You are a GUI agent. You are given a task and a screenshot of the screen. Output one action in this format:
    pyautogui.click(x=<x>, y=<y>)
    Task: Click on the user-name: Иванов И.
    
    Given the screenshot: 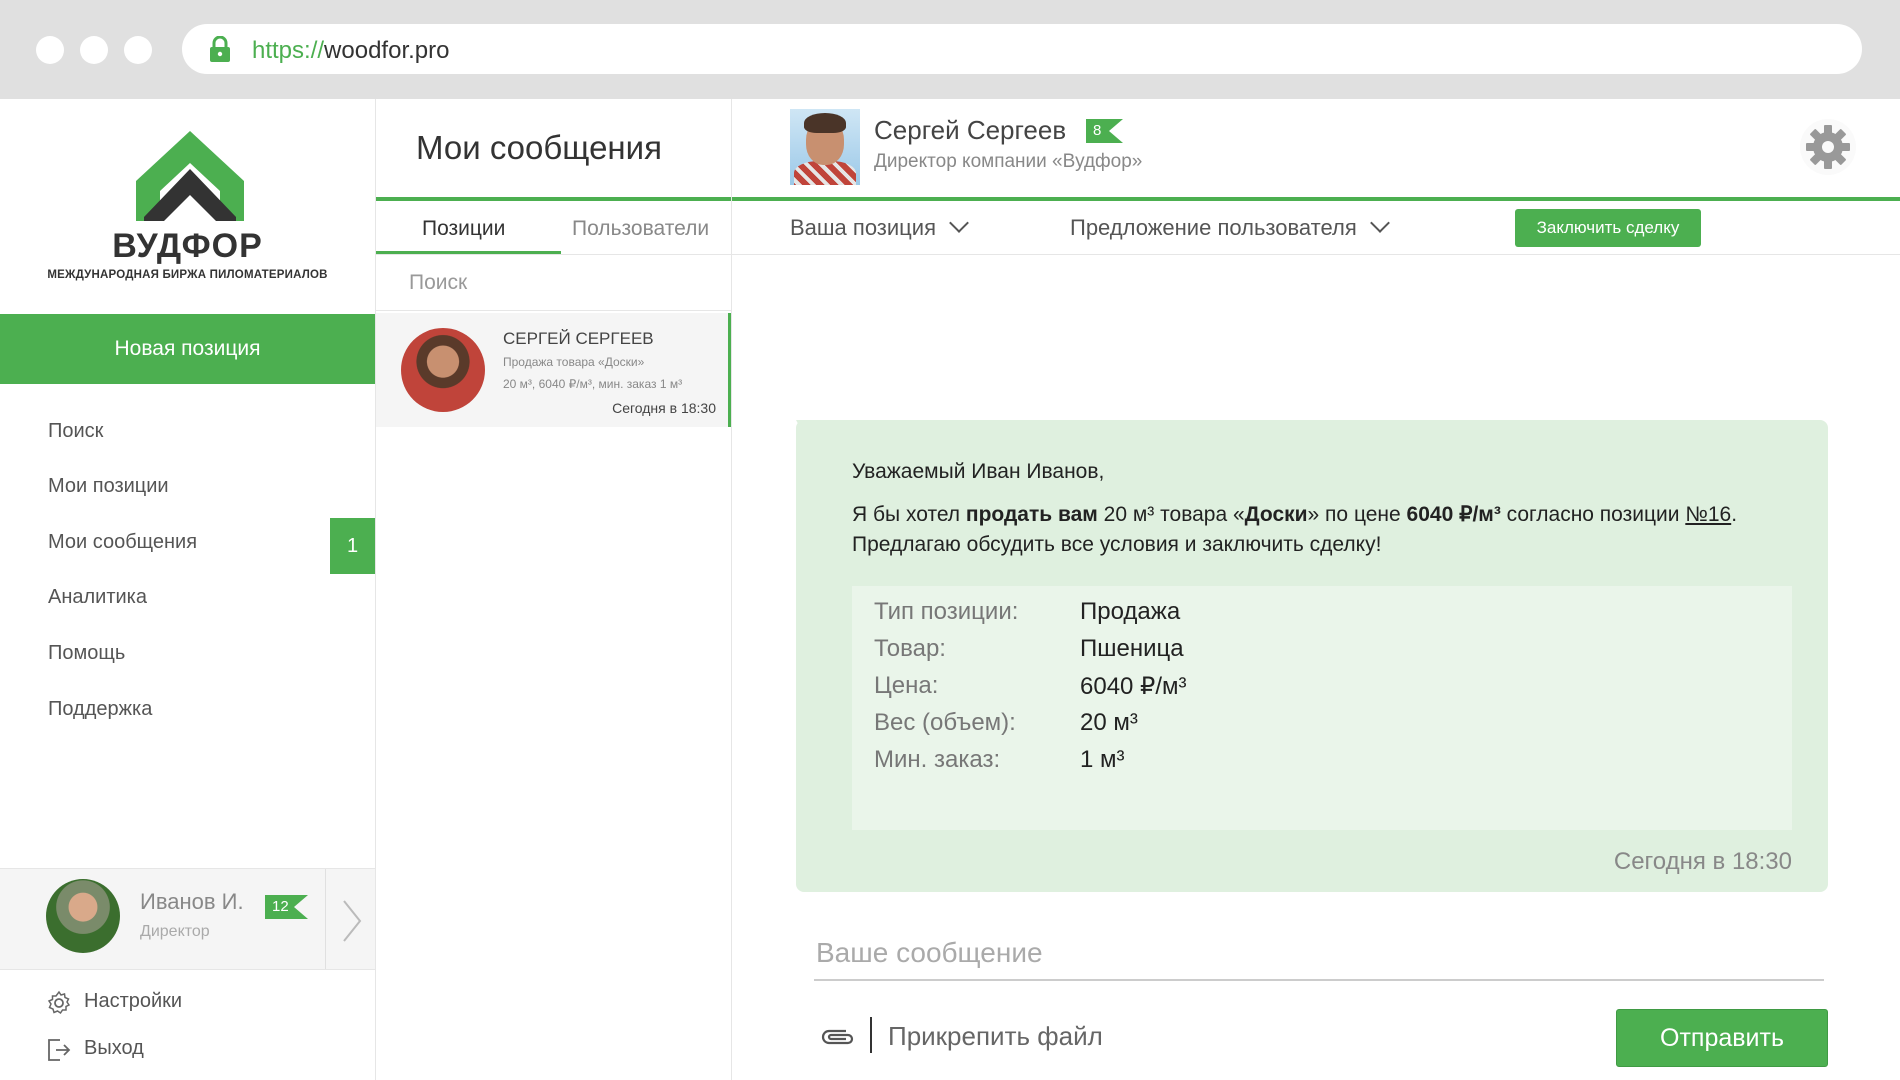 What is the action you would take?
    pyautogui.click(x=192, y=901)
    